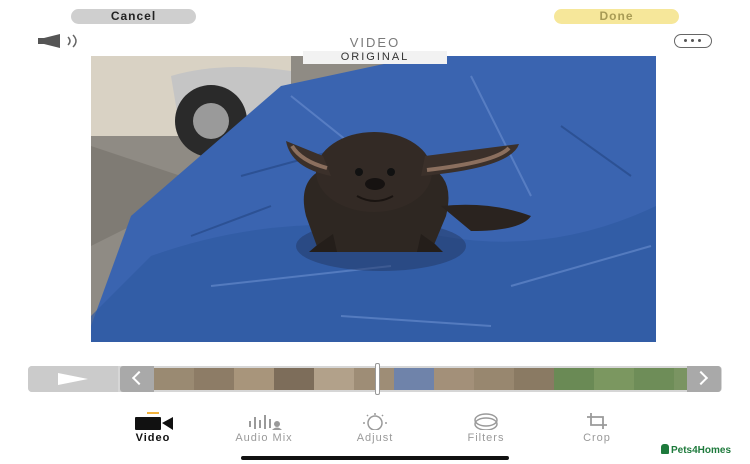 The image size is (750, 464). I want to click on play-button, so click(73, 379).